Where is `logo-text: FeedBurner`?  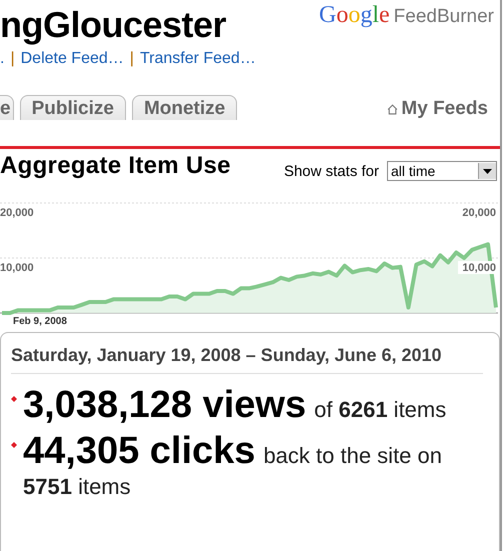
logo-text: FeedBurner is located at coordinates (444, 17).